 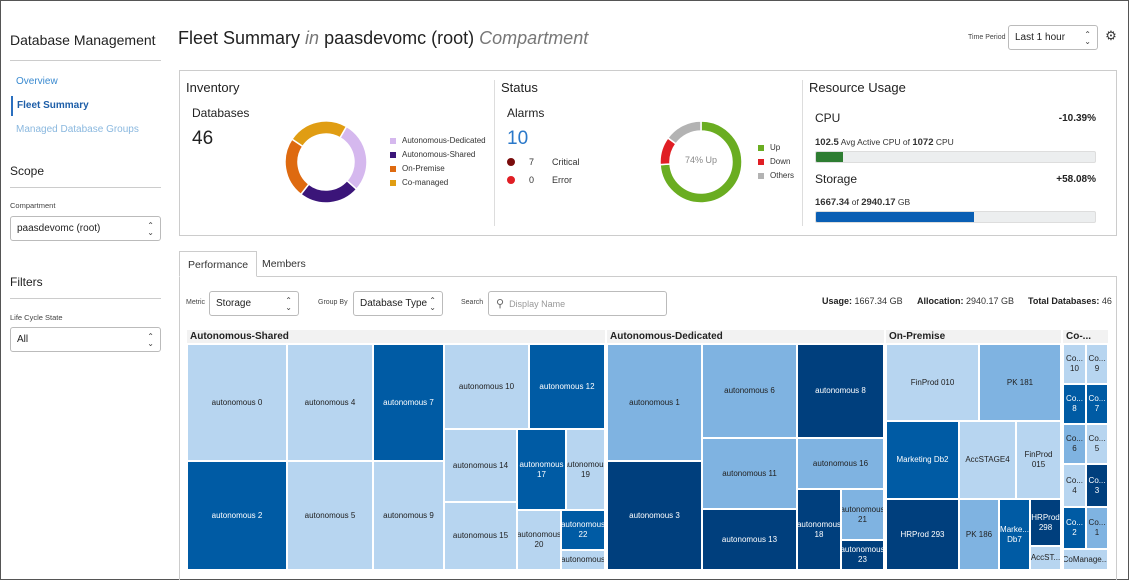 I want to click on donut-center-label: 74% Up, so click(x=701, y=160).